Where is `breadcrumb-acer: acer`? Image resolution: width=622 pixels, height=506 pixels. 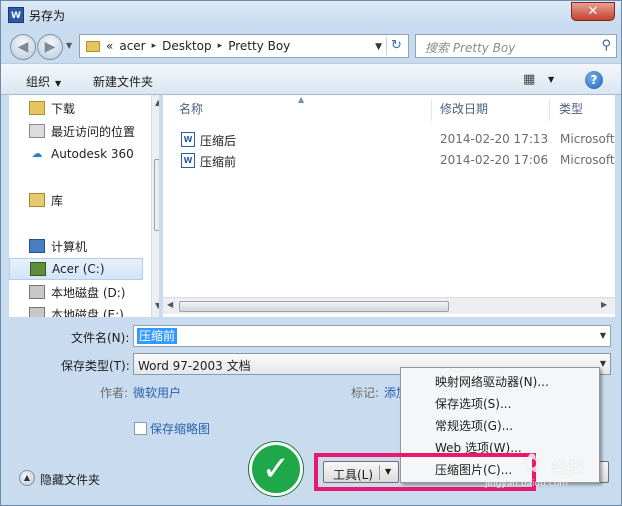
breadcrumb-acer: acer is located at coordinates (132, 46).